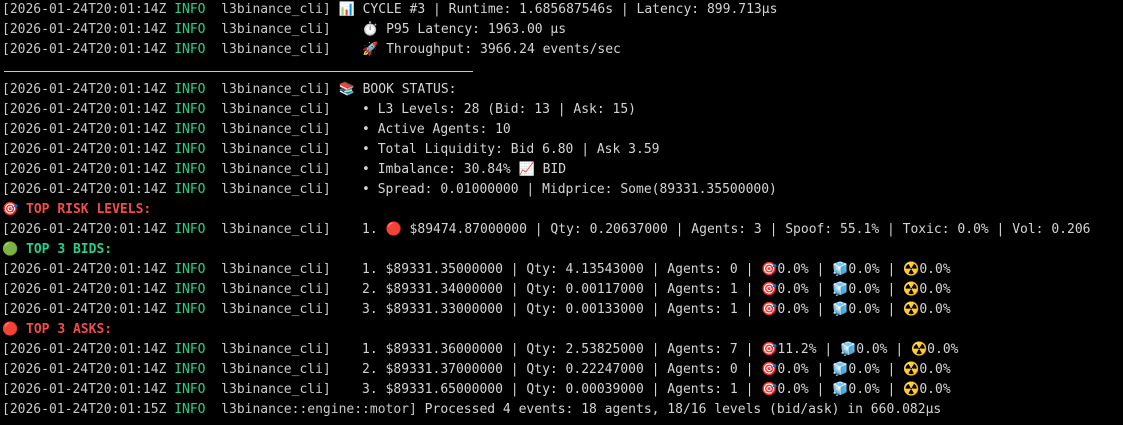  I want to click on section-header: 🎯 TOP RISK LEVELS:, so click(77, 209).